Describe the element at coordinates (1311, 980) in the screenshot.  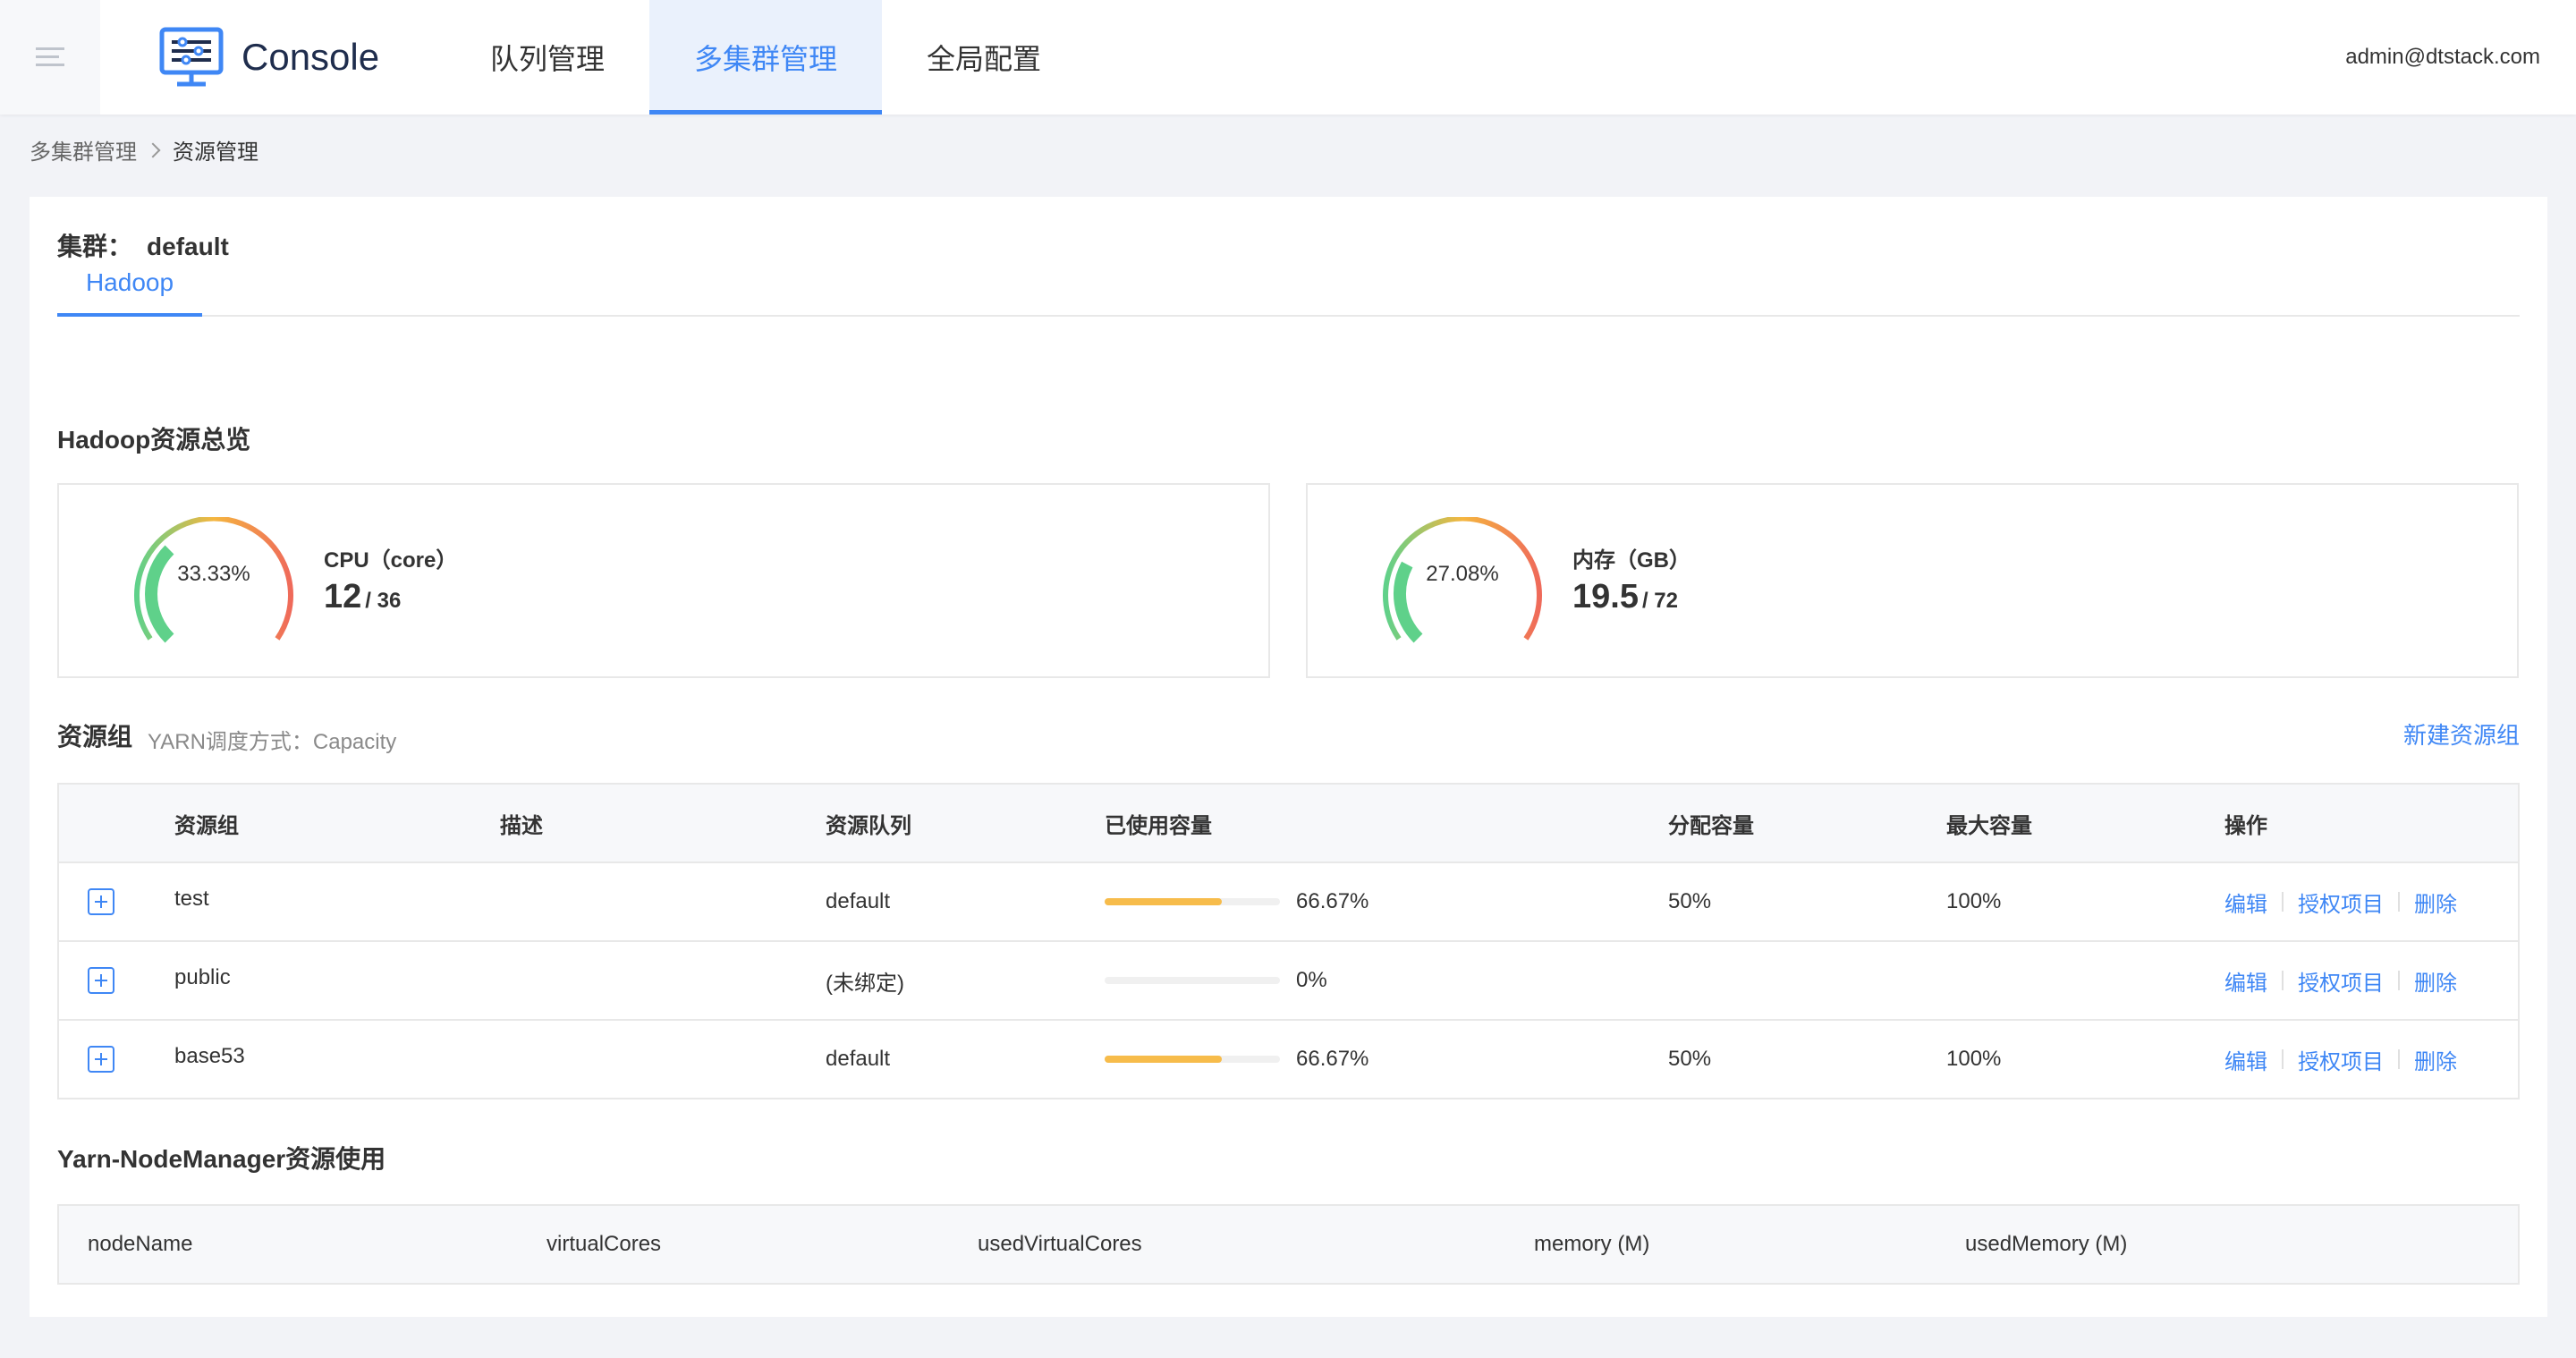
I see `used-capacity-text: 0%` at that location.